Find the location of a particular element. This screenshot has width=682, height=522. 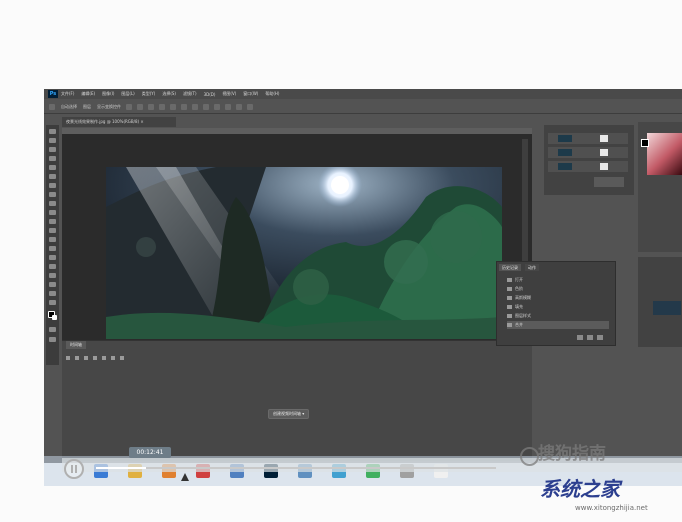

new-snapshot-icon is located at coordinates (580, 337).